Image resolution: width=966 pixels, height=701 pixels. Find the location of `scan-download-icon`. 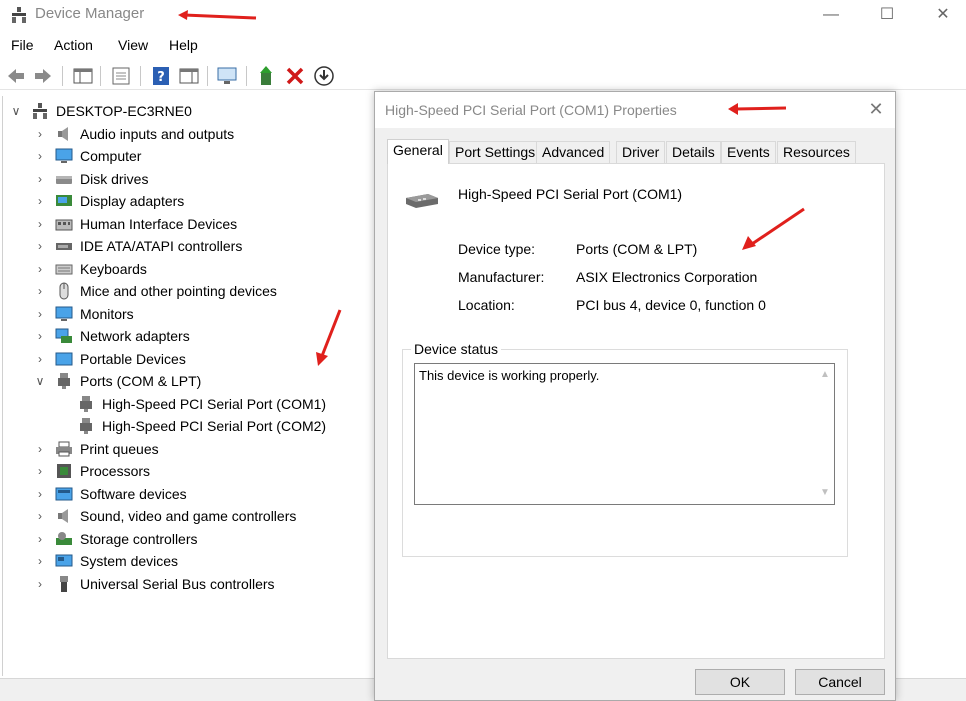

scan-download-icon is located at coordinates (324, 76).